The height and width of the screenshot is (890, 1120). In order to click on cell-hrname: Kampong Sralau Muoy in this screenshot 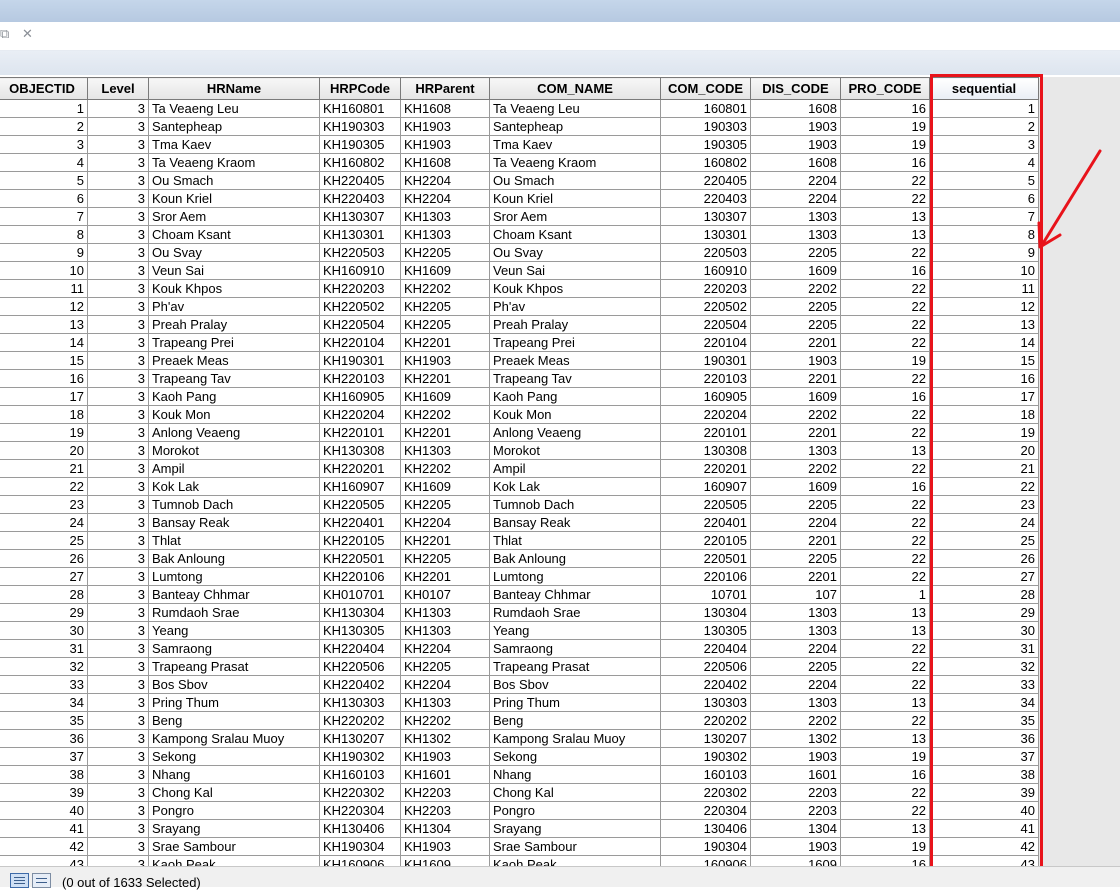, I will do `click(234, 738)`.